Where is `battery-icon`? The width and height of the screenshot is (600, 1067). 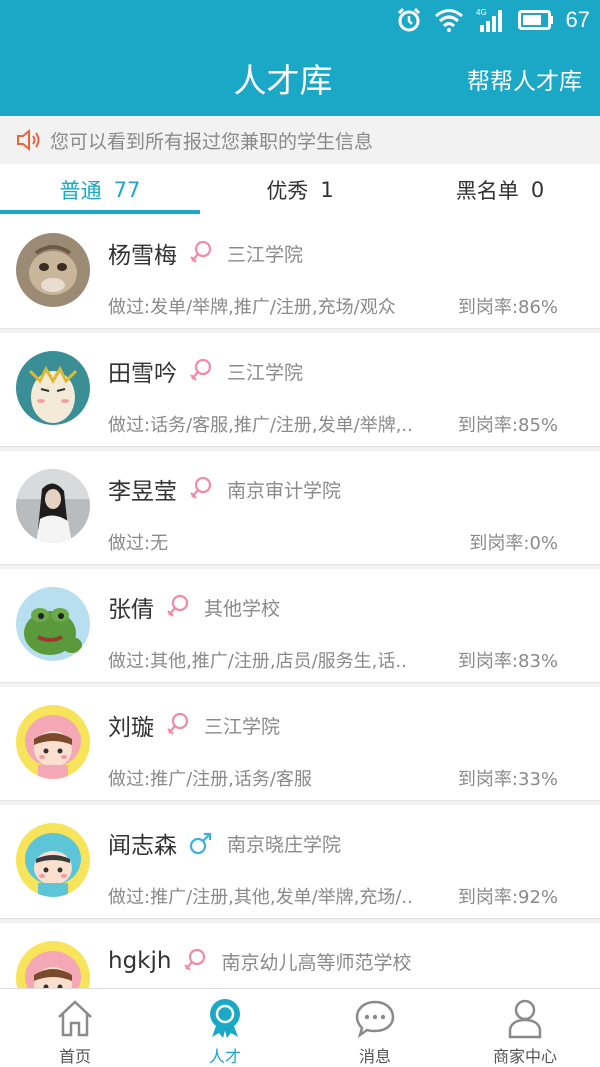 battery-icon is located at coordinates (535, 20).